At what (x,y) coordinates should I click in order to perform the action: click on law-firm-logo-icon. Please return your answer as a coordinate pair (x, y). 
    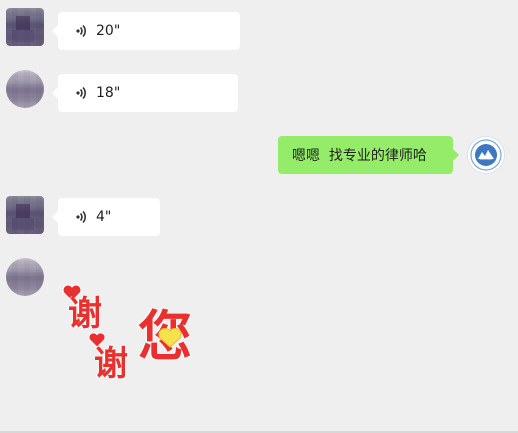
    Looking at the image, I should click on (486, 155).